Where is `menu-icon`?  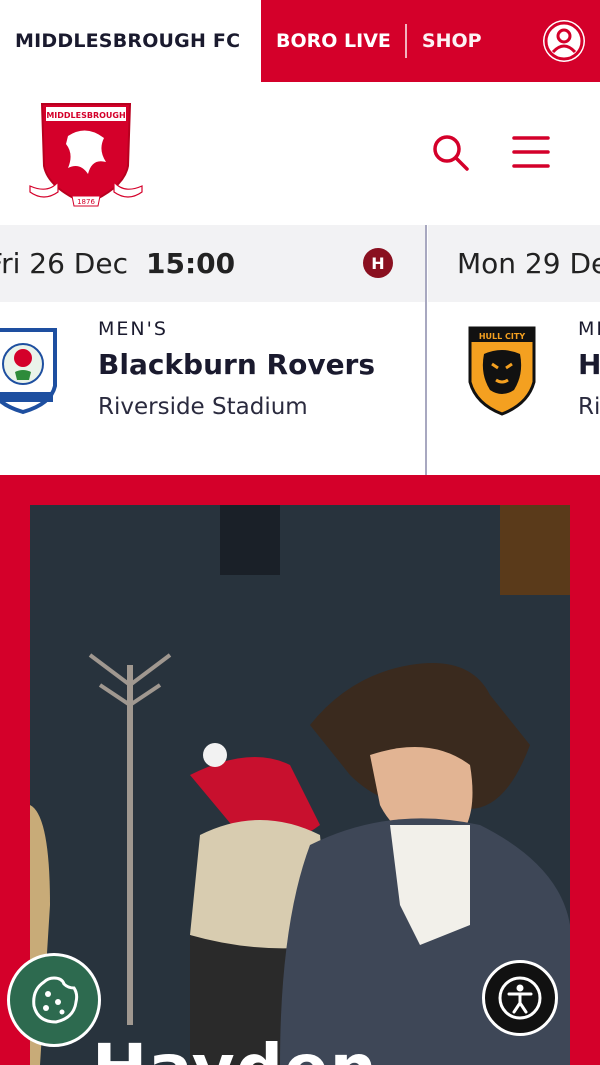
menu-icon is located at coordinates (531, 152).